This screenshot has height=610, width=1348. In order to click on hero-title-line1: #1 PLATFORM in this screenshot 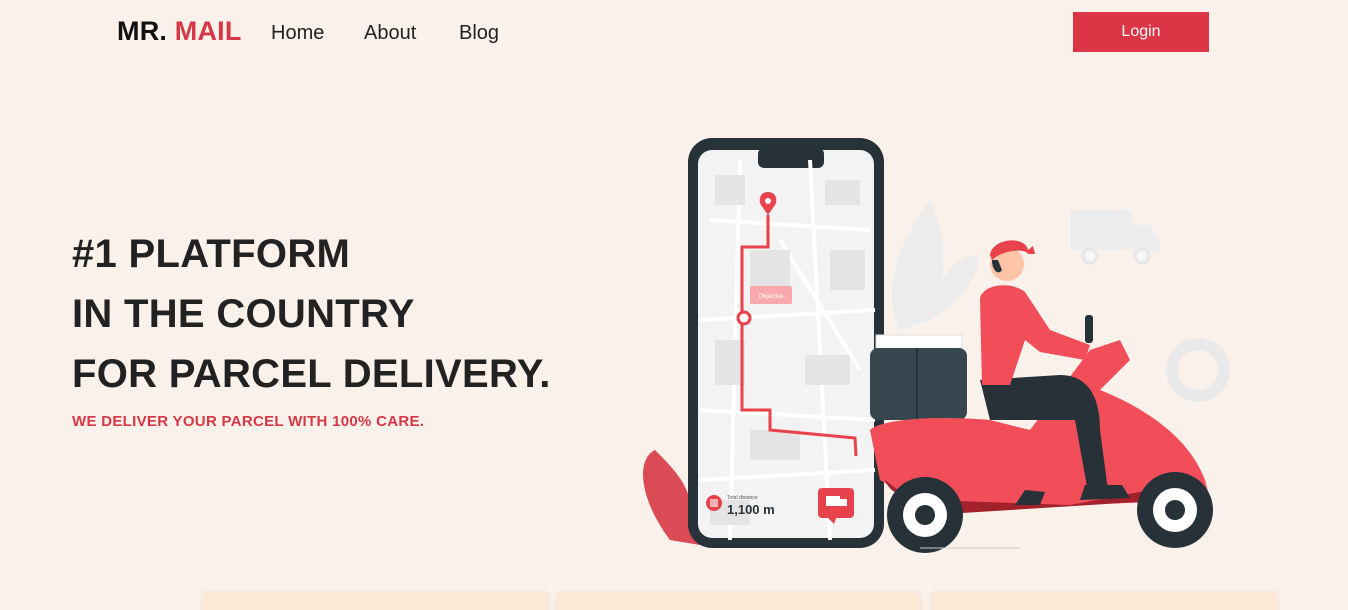, I will do `click(211, 254)`.